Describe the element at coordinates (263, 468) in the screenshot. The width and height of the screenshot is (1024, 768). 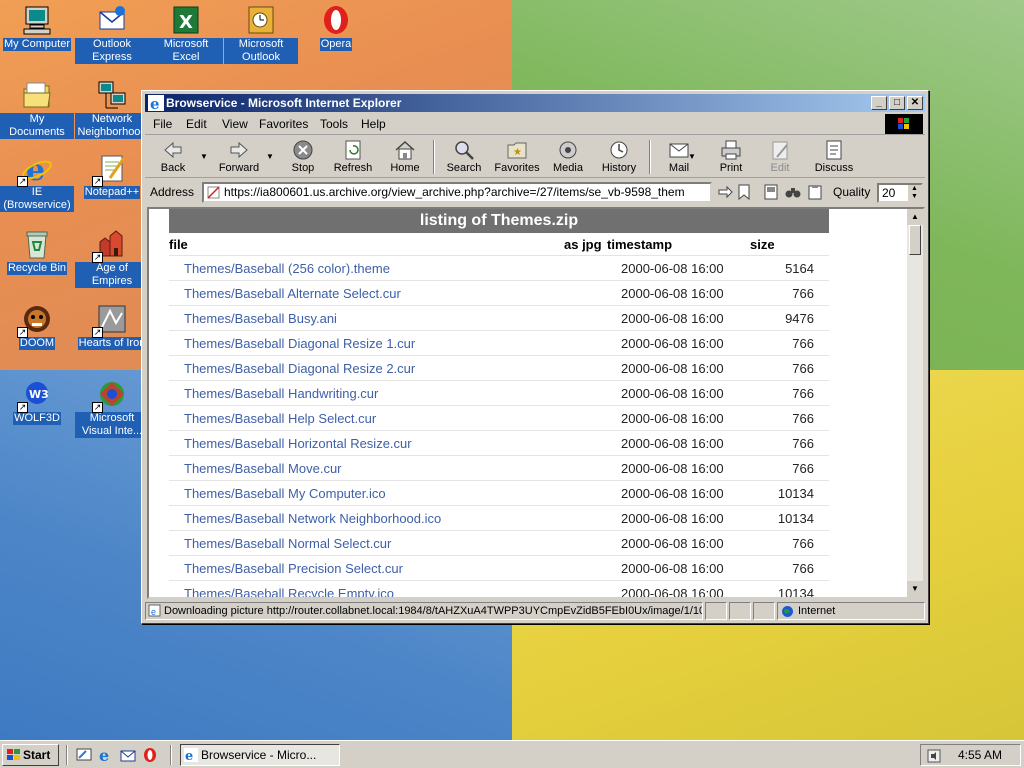
I see `file-link: Themes/Baseball Move.cur` at that location.